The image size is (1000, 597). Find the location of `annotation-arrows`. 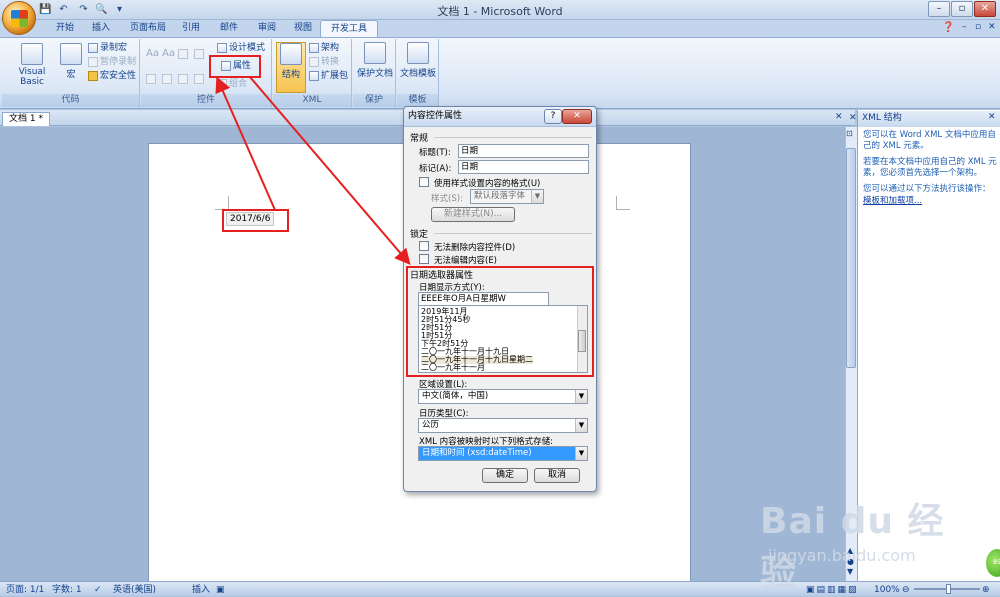

annotation-arrows is located at coordinates (313, 171).